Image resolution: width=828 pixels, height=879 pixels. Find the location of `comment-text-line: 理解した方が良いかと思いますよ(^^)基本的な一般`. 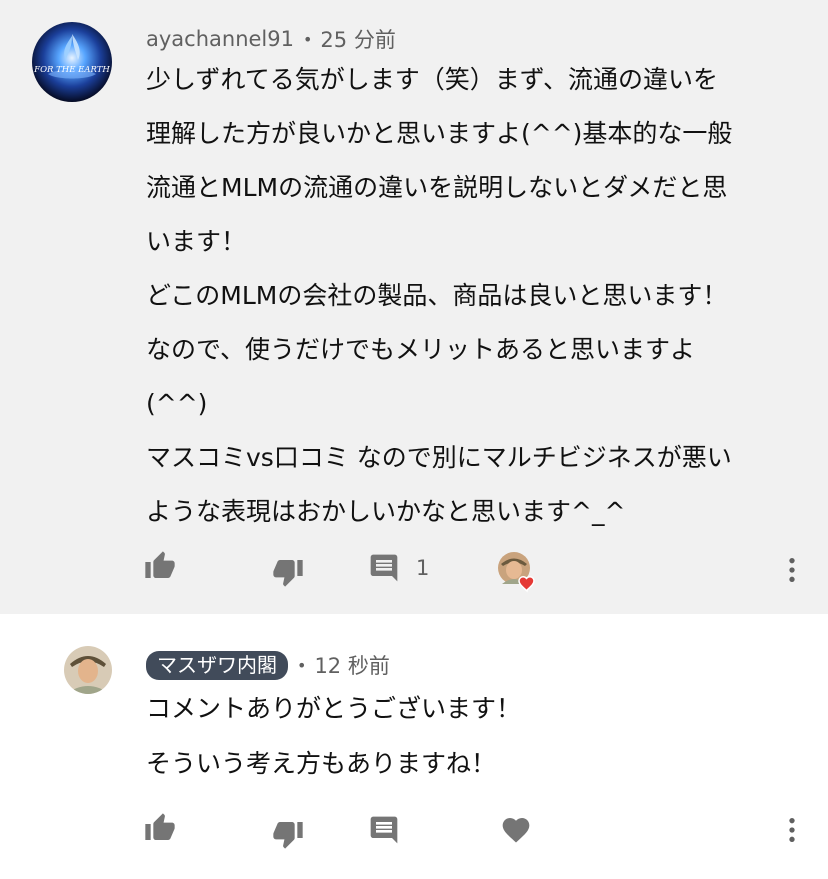

comment-text-line: 理解した方が良いかと思いますよ(^^)基本的な一般 is located at coordinates (439, 133).